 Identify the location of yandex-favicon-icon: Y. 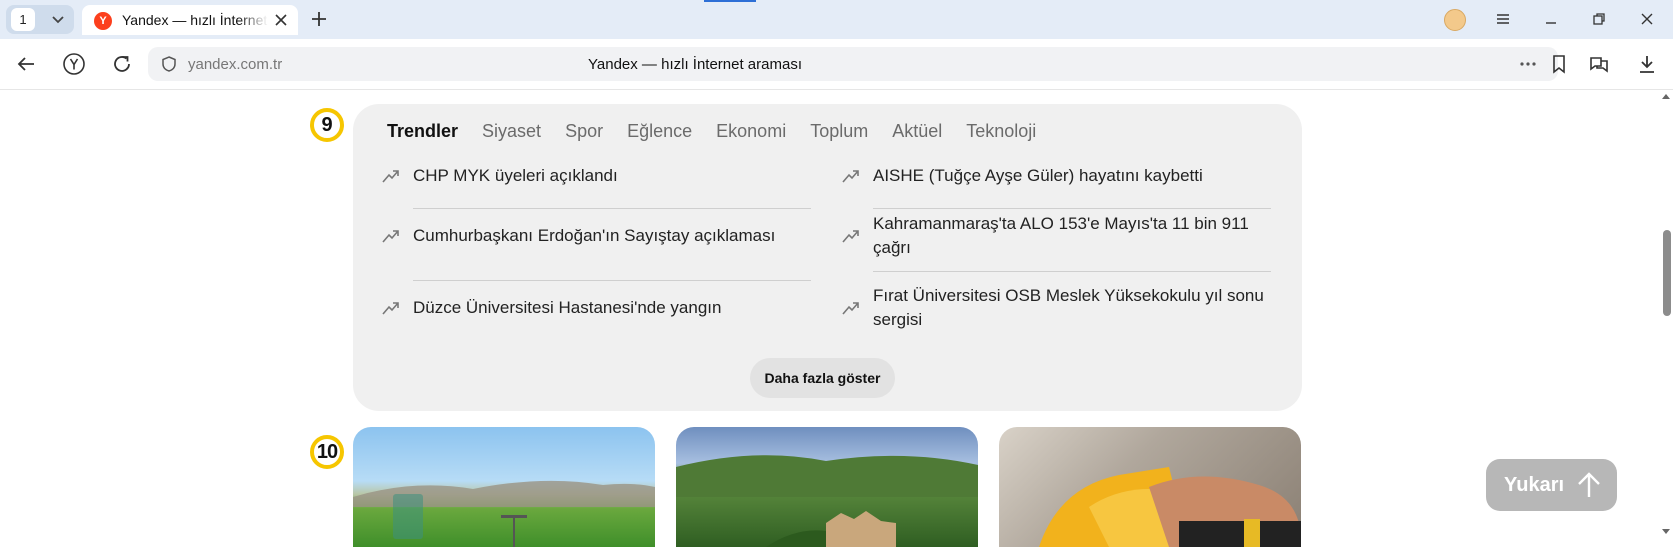
(103, 21).